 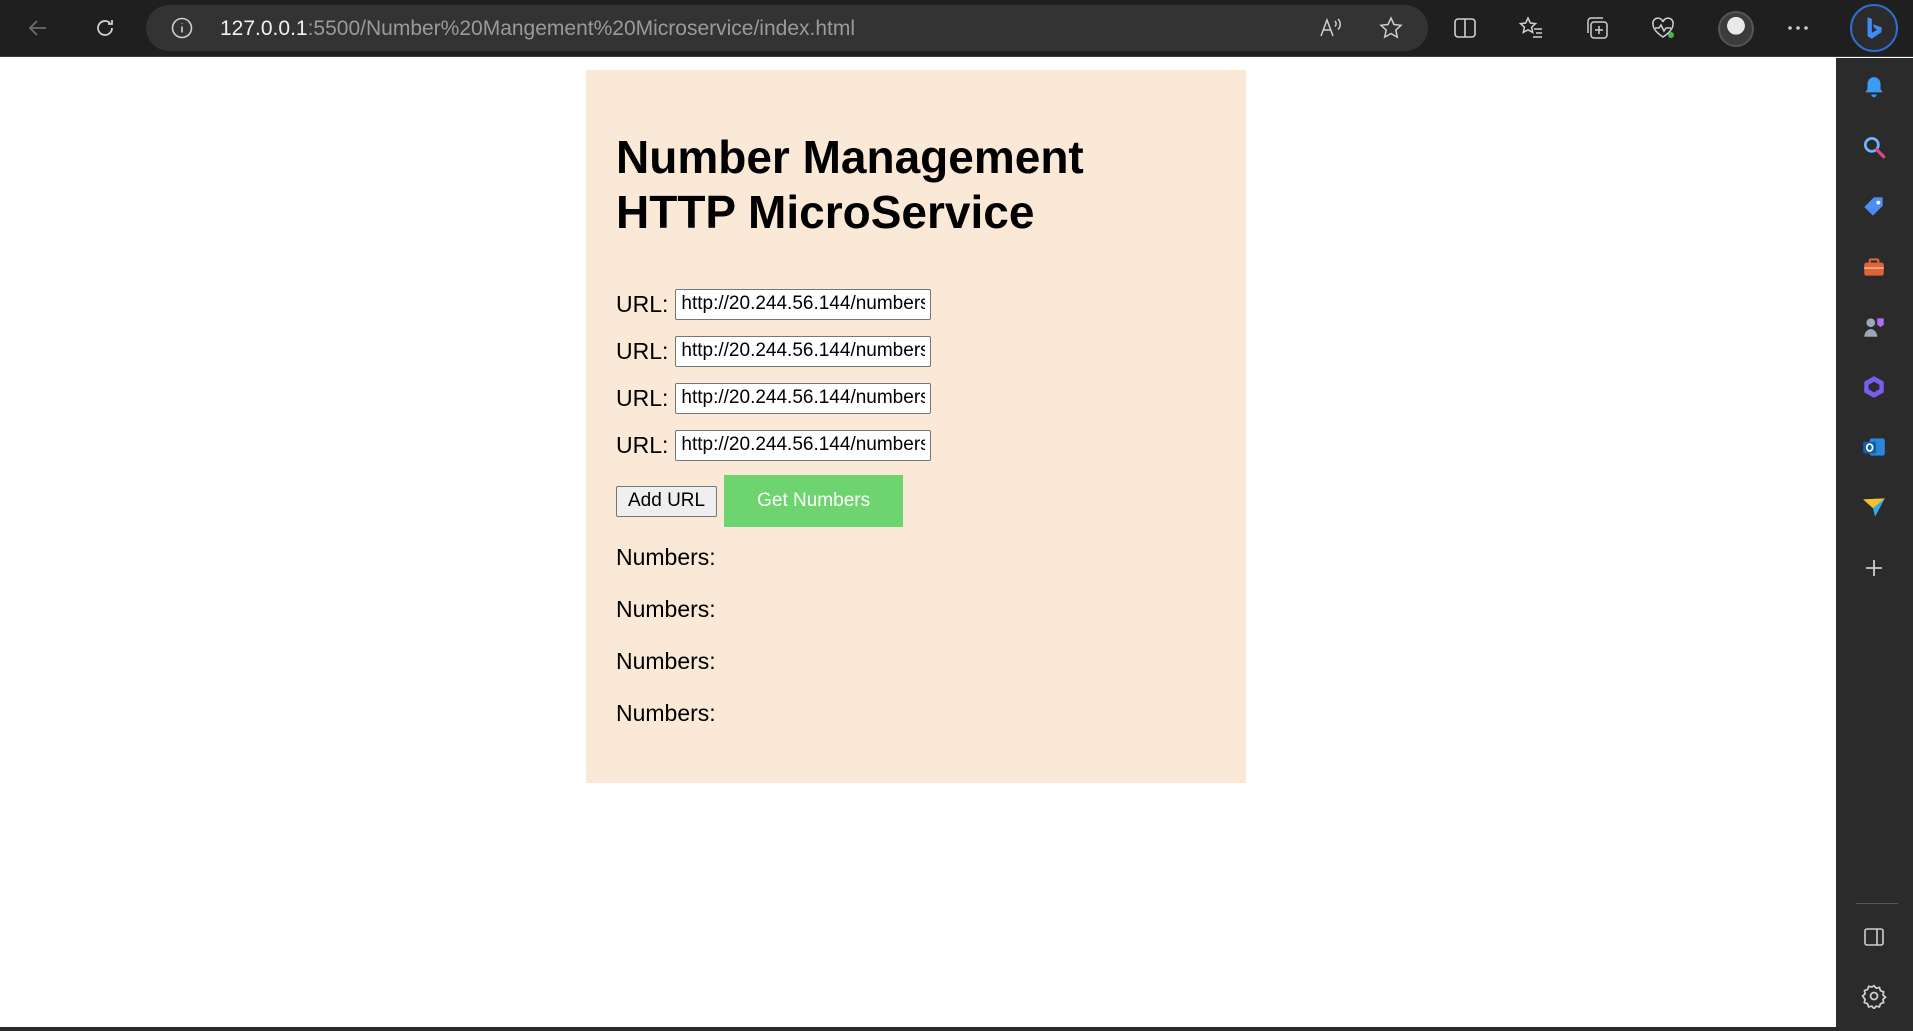 I want to click on info-icon, so click(x=182, y=28).